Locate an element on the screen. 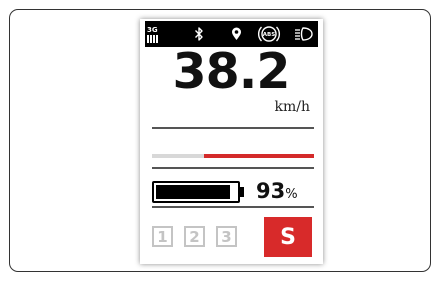 The width and height of the screenshot is (441, 282). speed-readout: 38.2 is located at coordinates (231, 71).